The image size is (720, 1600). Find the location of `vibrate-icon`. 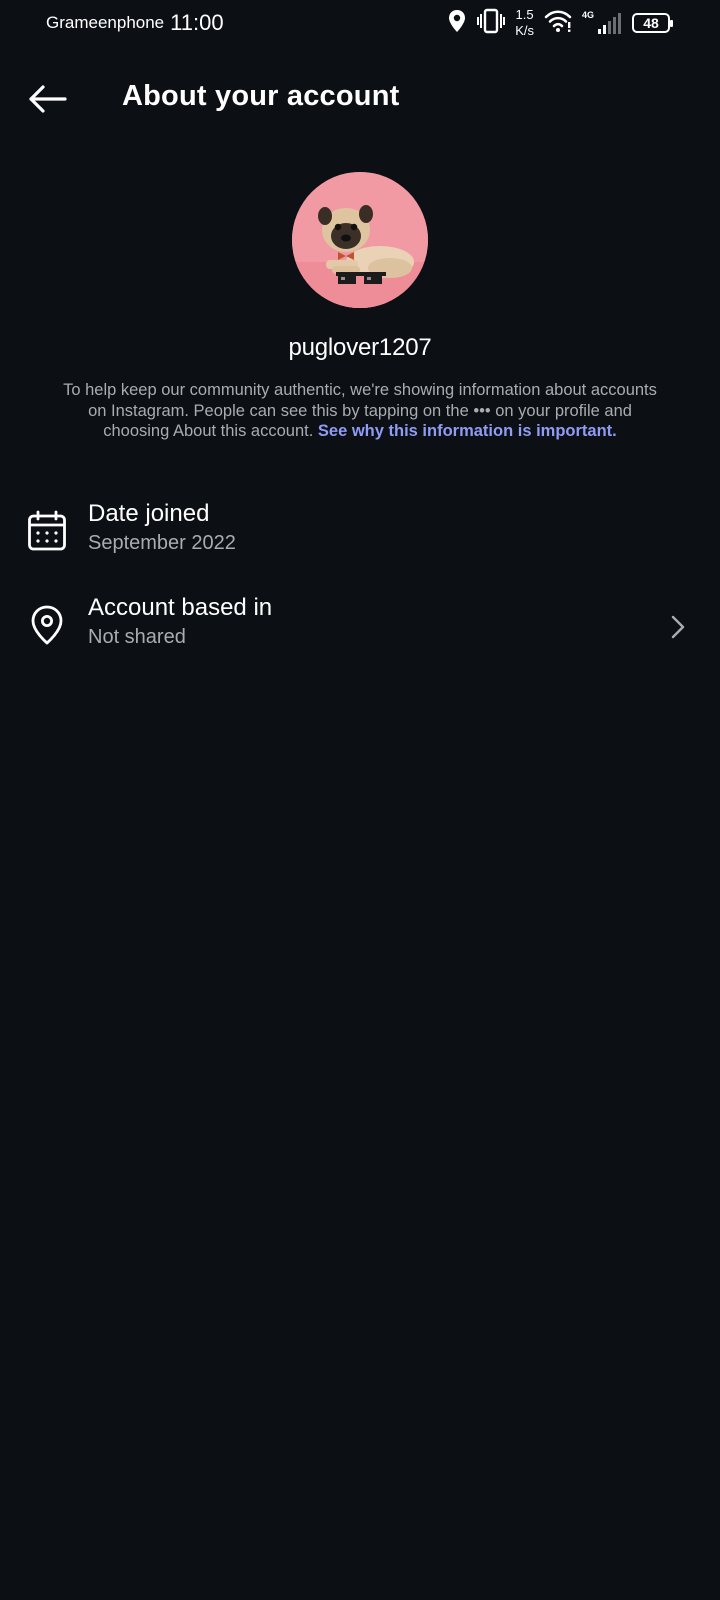

vibrate-icon is located at coordinates (491, 23).